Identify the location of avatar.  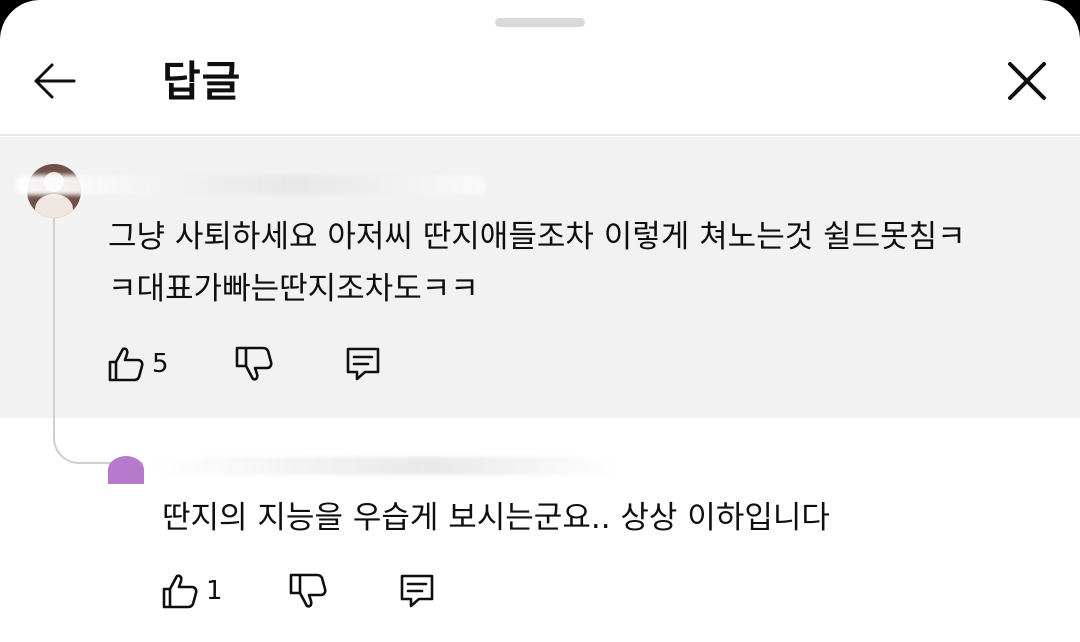
(126, 470).